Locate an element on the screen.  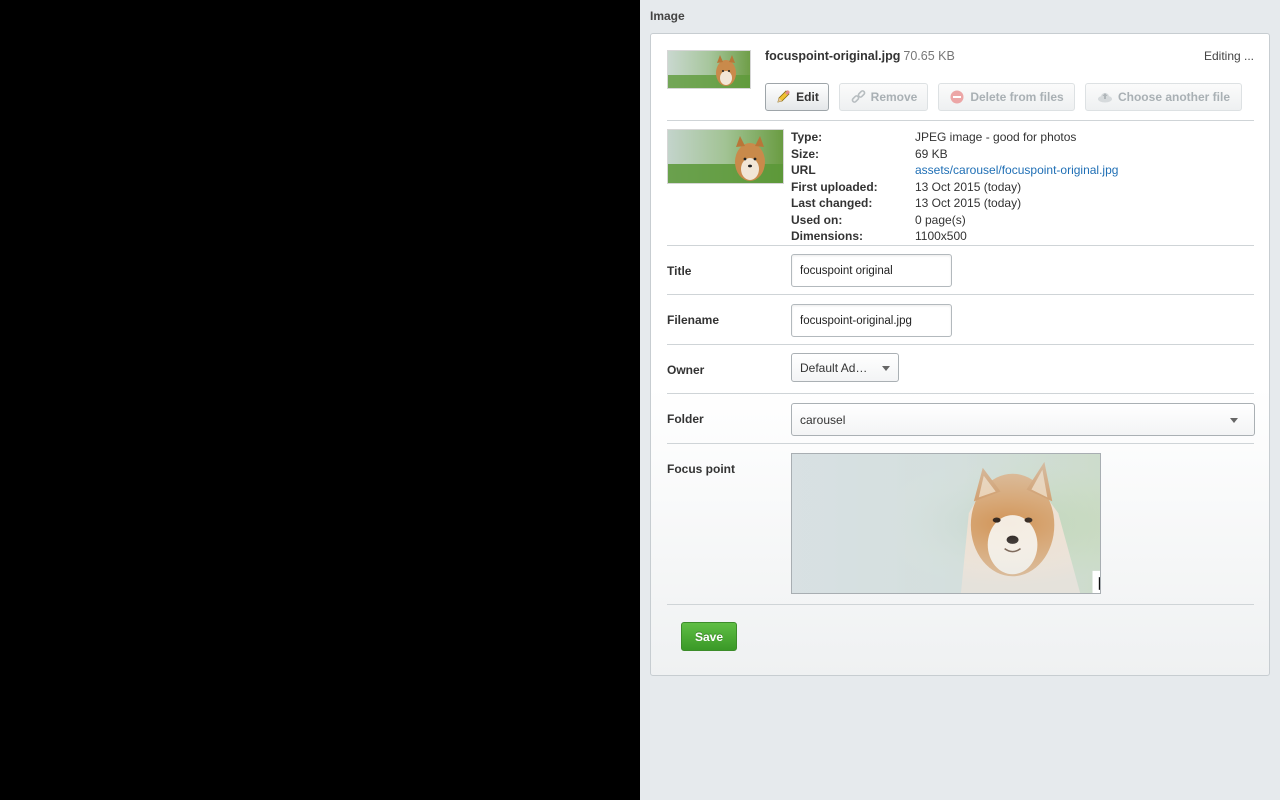
minus-circle-icon is located at coordinates (957, 97).